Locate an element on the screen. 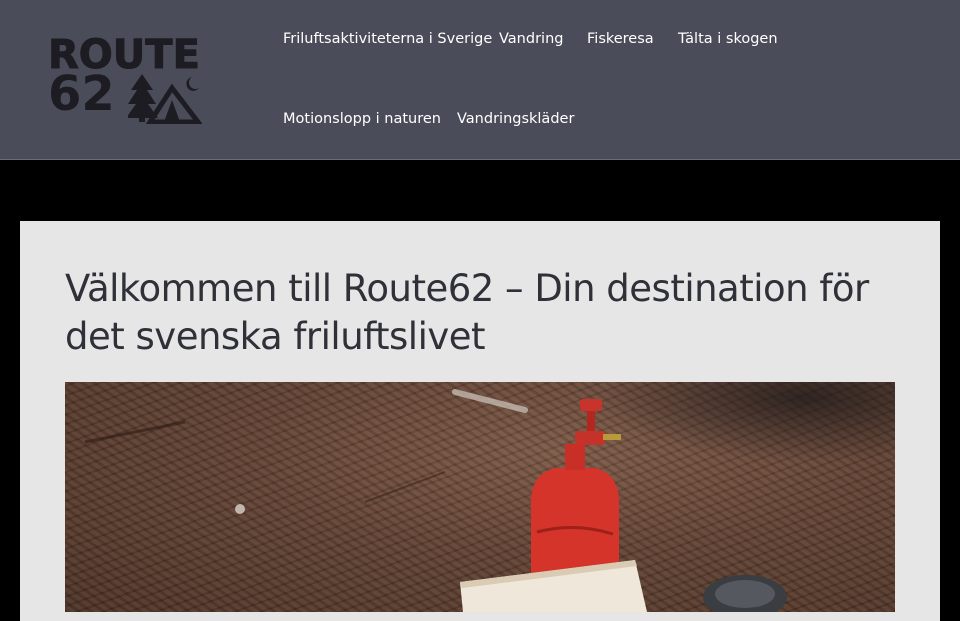  site-logo: ROUTE 62 is located at coordinates (126, 79).